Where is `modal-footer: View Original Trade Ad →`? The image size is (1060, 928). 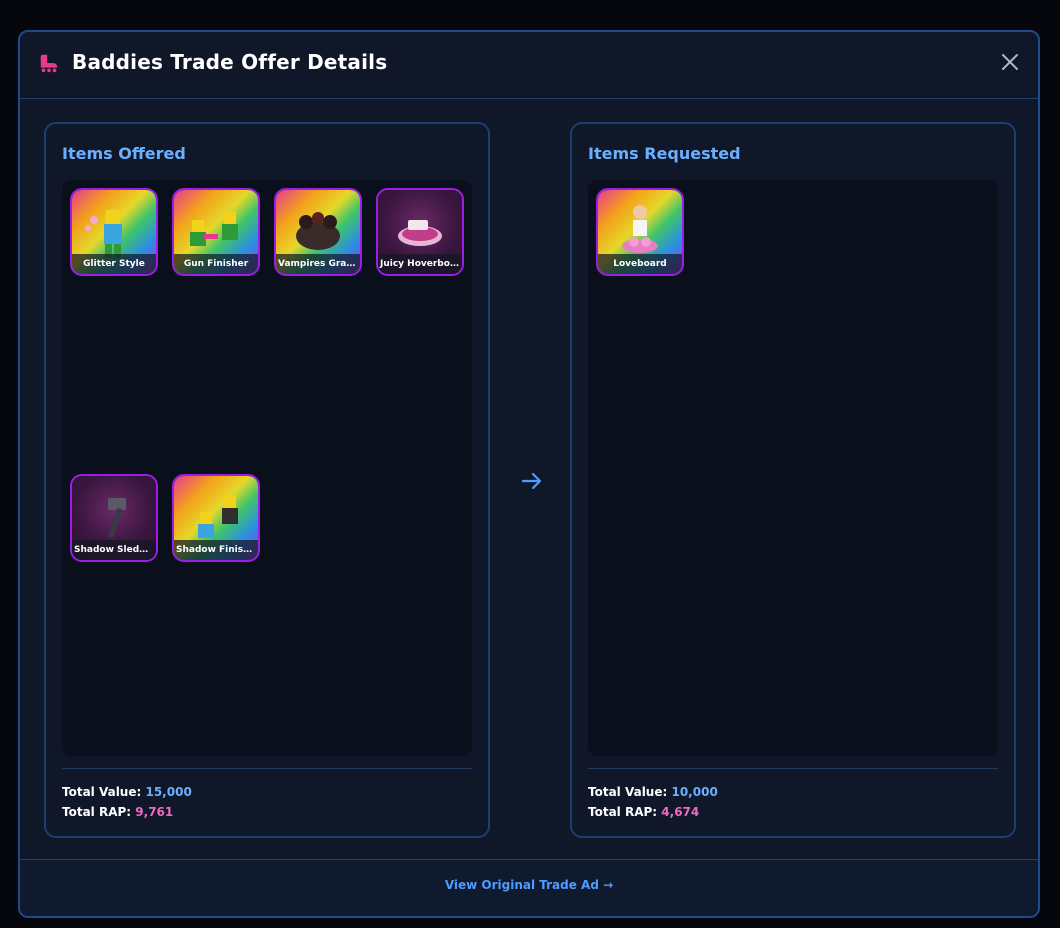 modal-footer: View Original Trade Ad → is located at coordinates (529, 887).